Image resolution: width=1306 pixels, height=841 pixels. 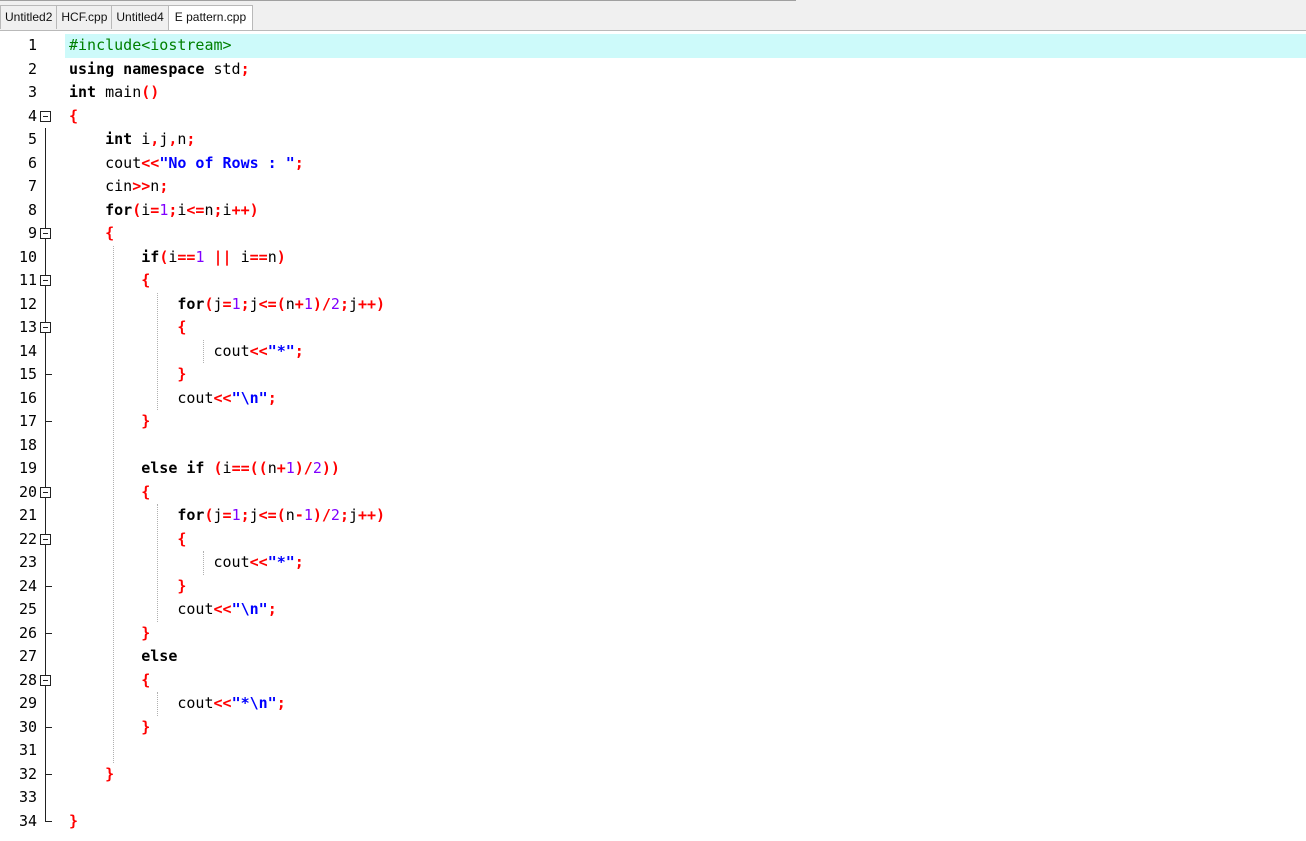 What do you see at coordinates (653, 492) in the screenshot?
I see `code-line: 20 {` at bounding box center [653, 492].